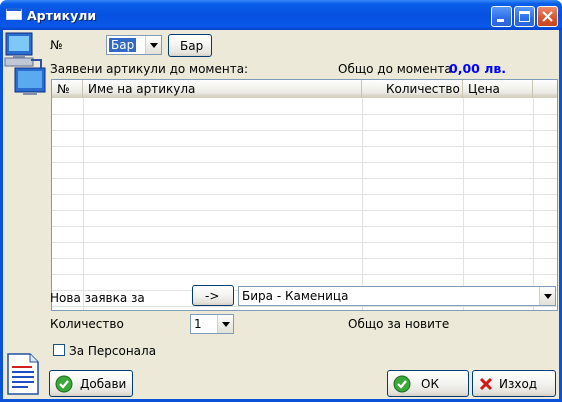 The height and width of the screenshot is (402, 562). What do you see at coordinates (59, 350) in the screenshot?
I see `staff-checkbox` at bounding box center [59, 350].